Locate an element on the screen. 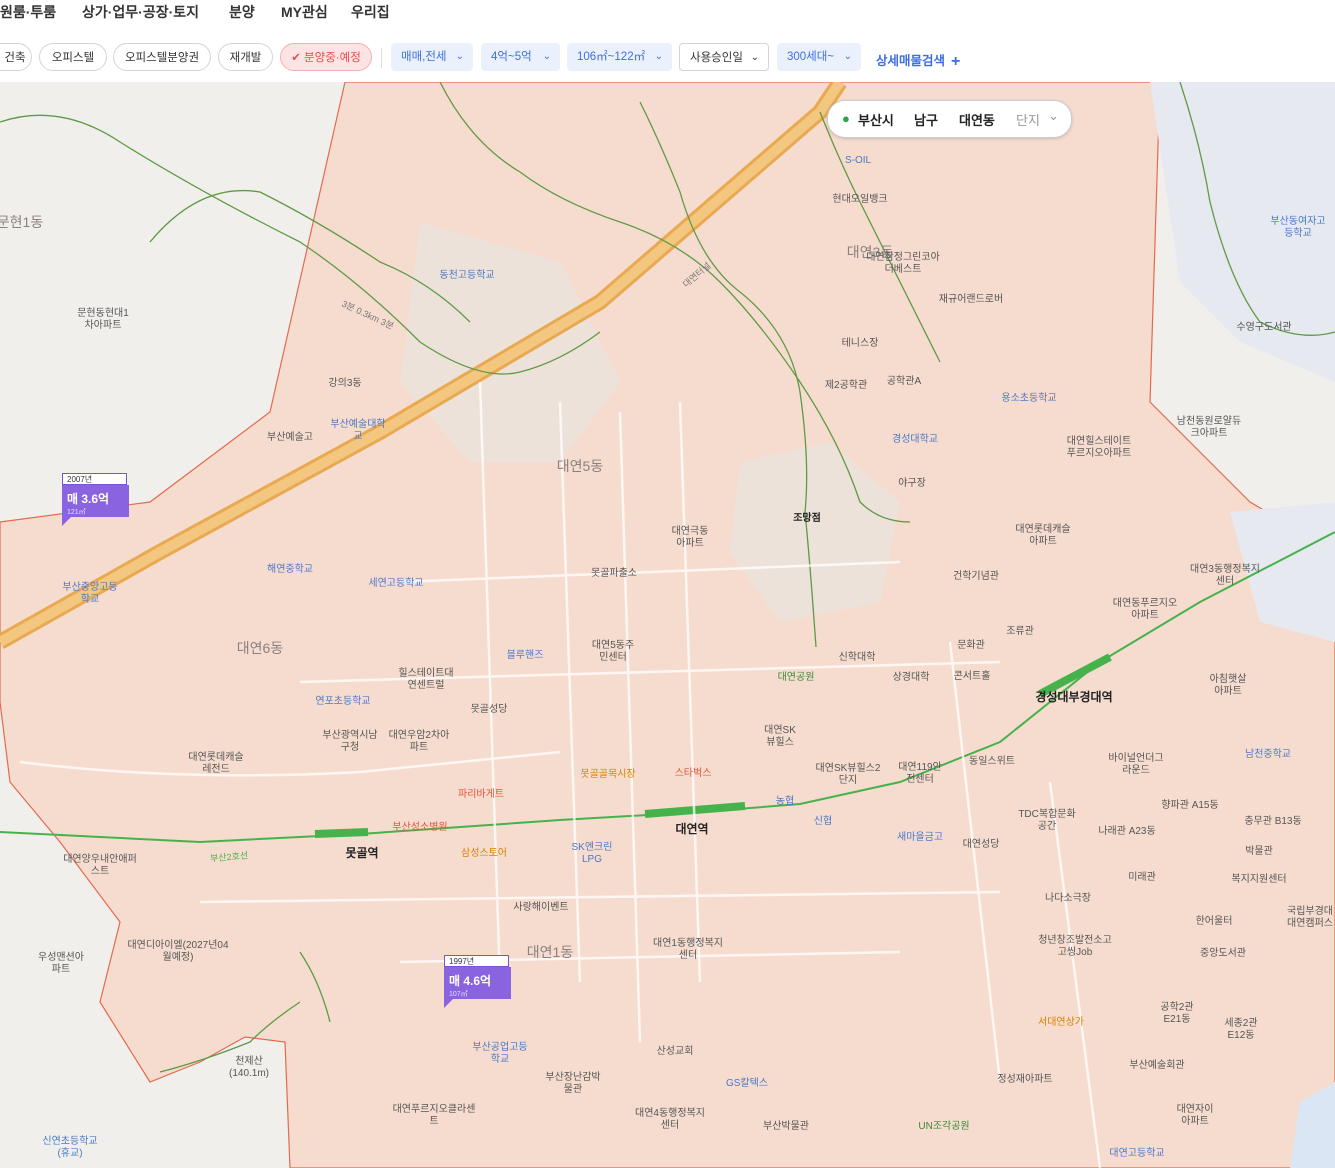 The image size is (1335, 1168). place-label: 강의3동 is located at coordinates (344, 384).